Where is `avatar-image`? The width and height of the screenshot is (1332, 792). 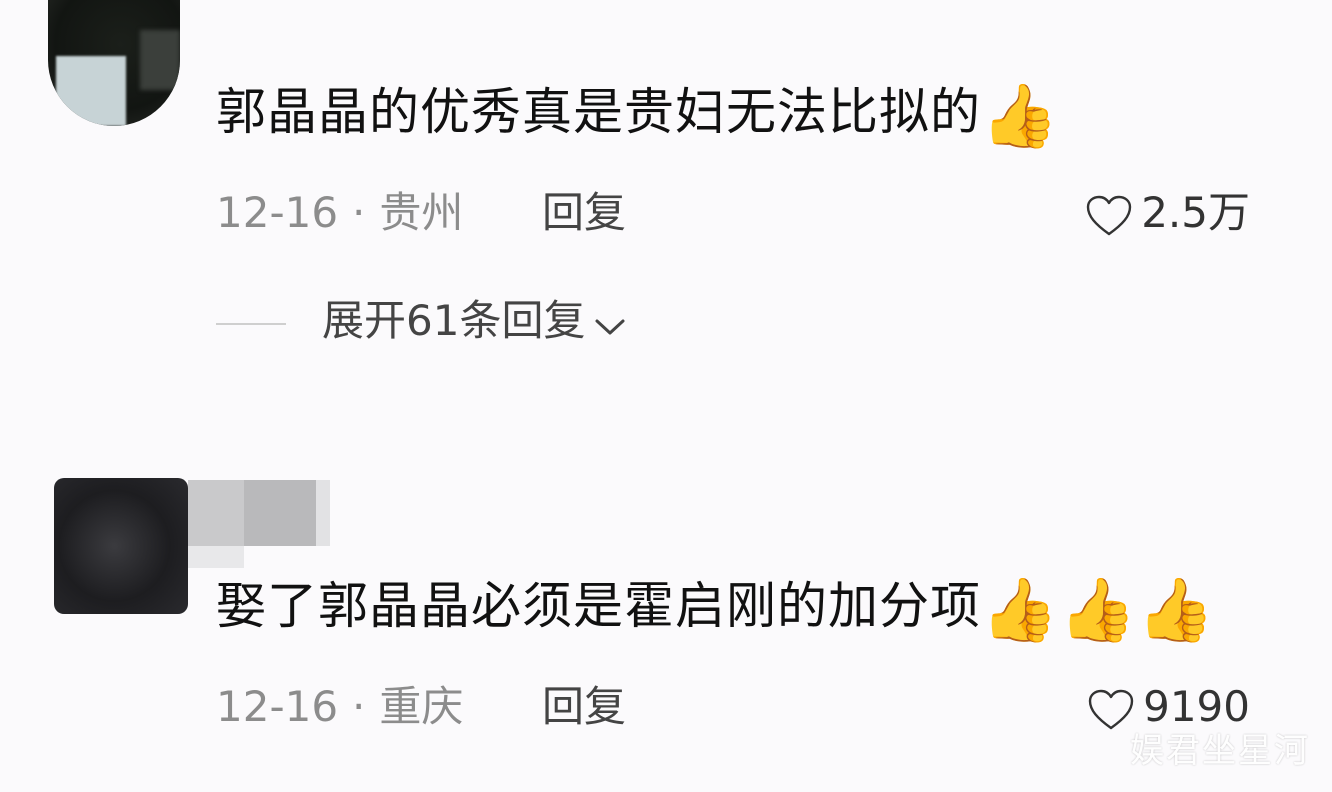 avatar-image is located at coordinates (121, 546).